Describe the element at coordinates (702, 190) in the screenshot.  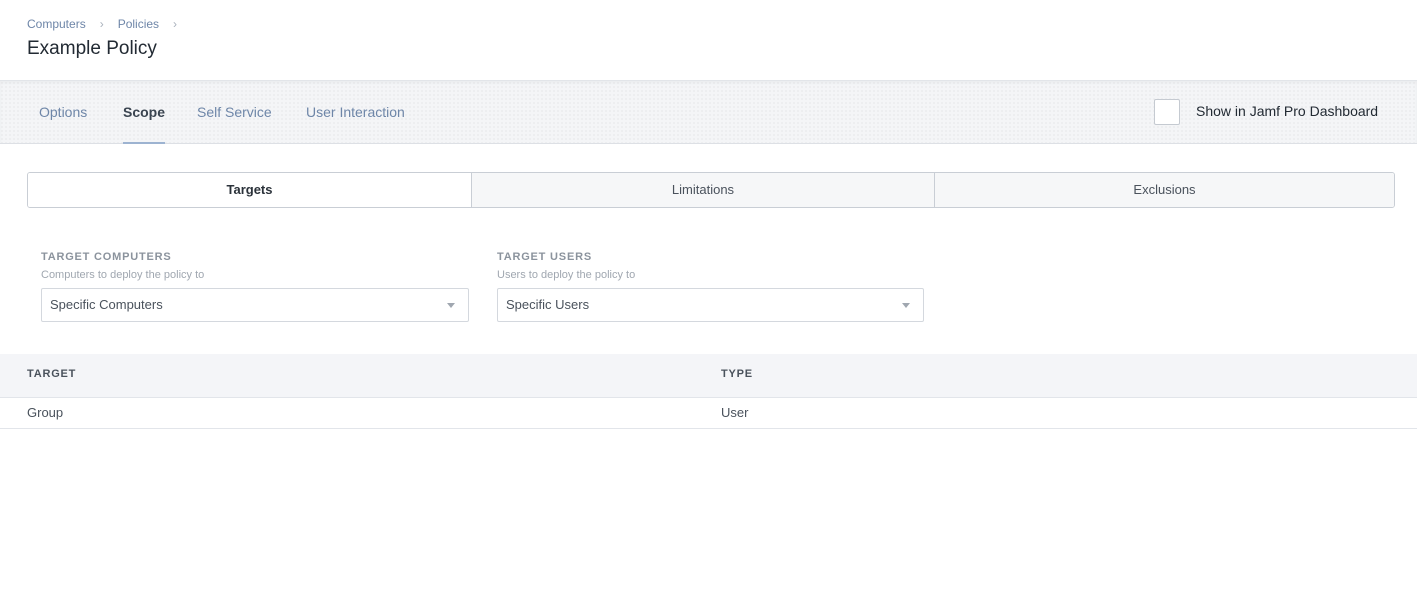
I see `scope-tab-limitations: Limitations` at that location.